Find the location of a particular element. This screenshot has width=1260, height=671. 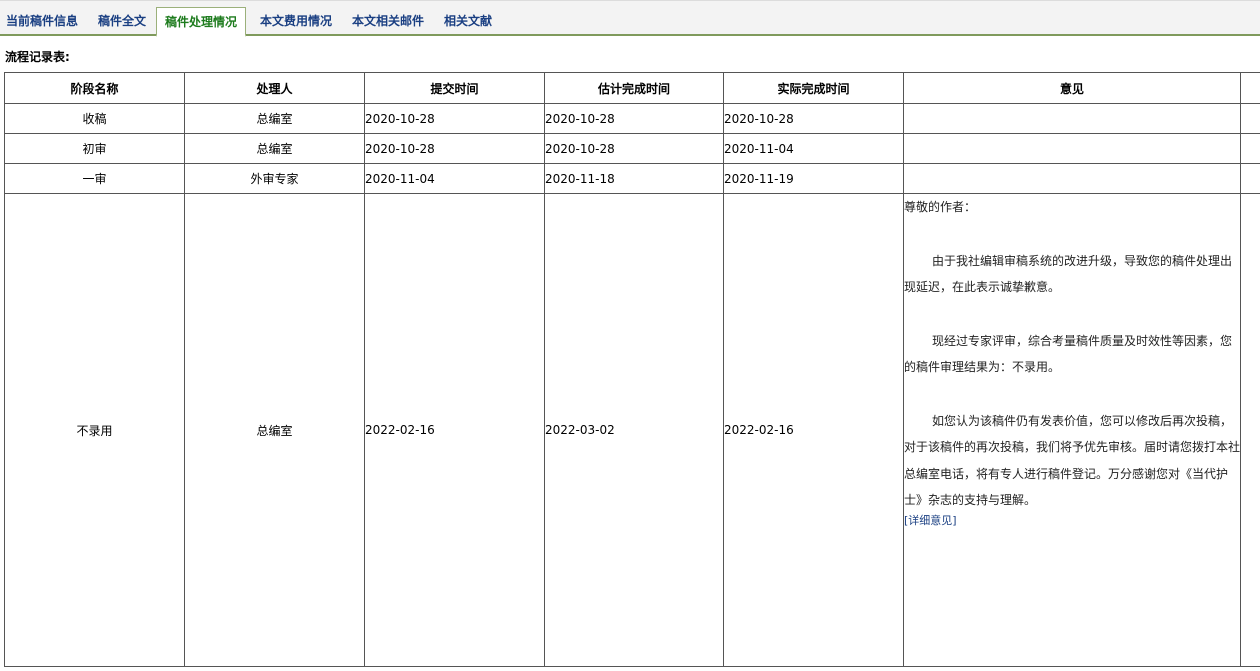

cell-actual: 2020-11-04 is located at coordinates (813, 148).